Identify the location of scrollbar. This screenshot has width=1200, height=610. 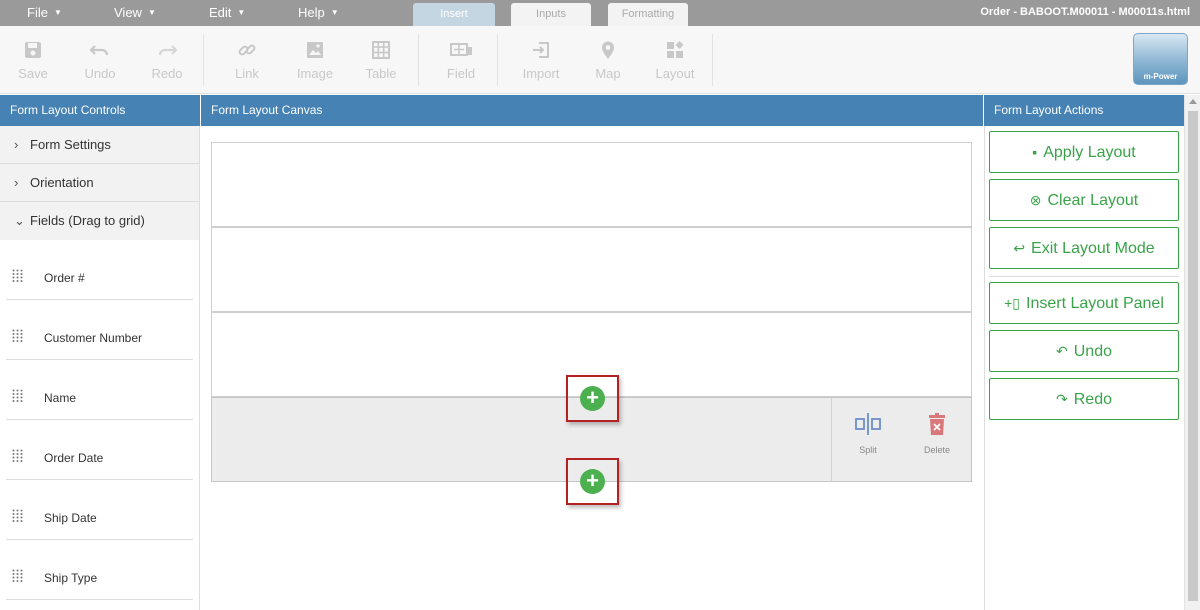
(1192, 352).